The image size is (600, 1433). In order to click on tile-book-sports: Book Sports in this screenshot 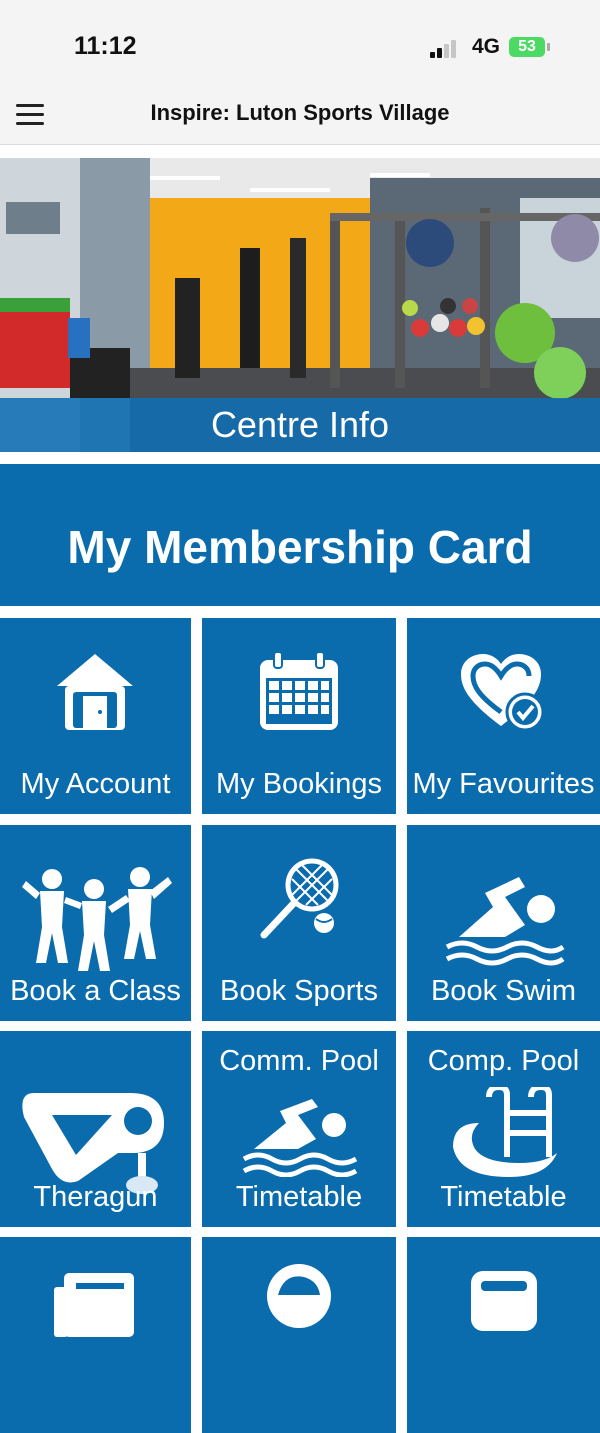, I will do `click(299, 923)`.